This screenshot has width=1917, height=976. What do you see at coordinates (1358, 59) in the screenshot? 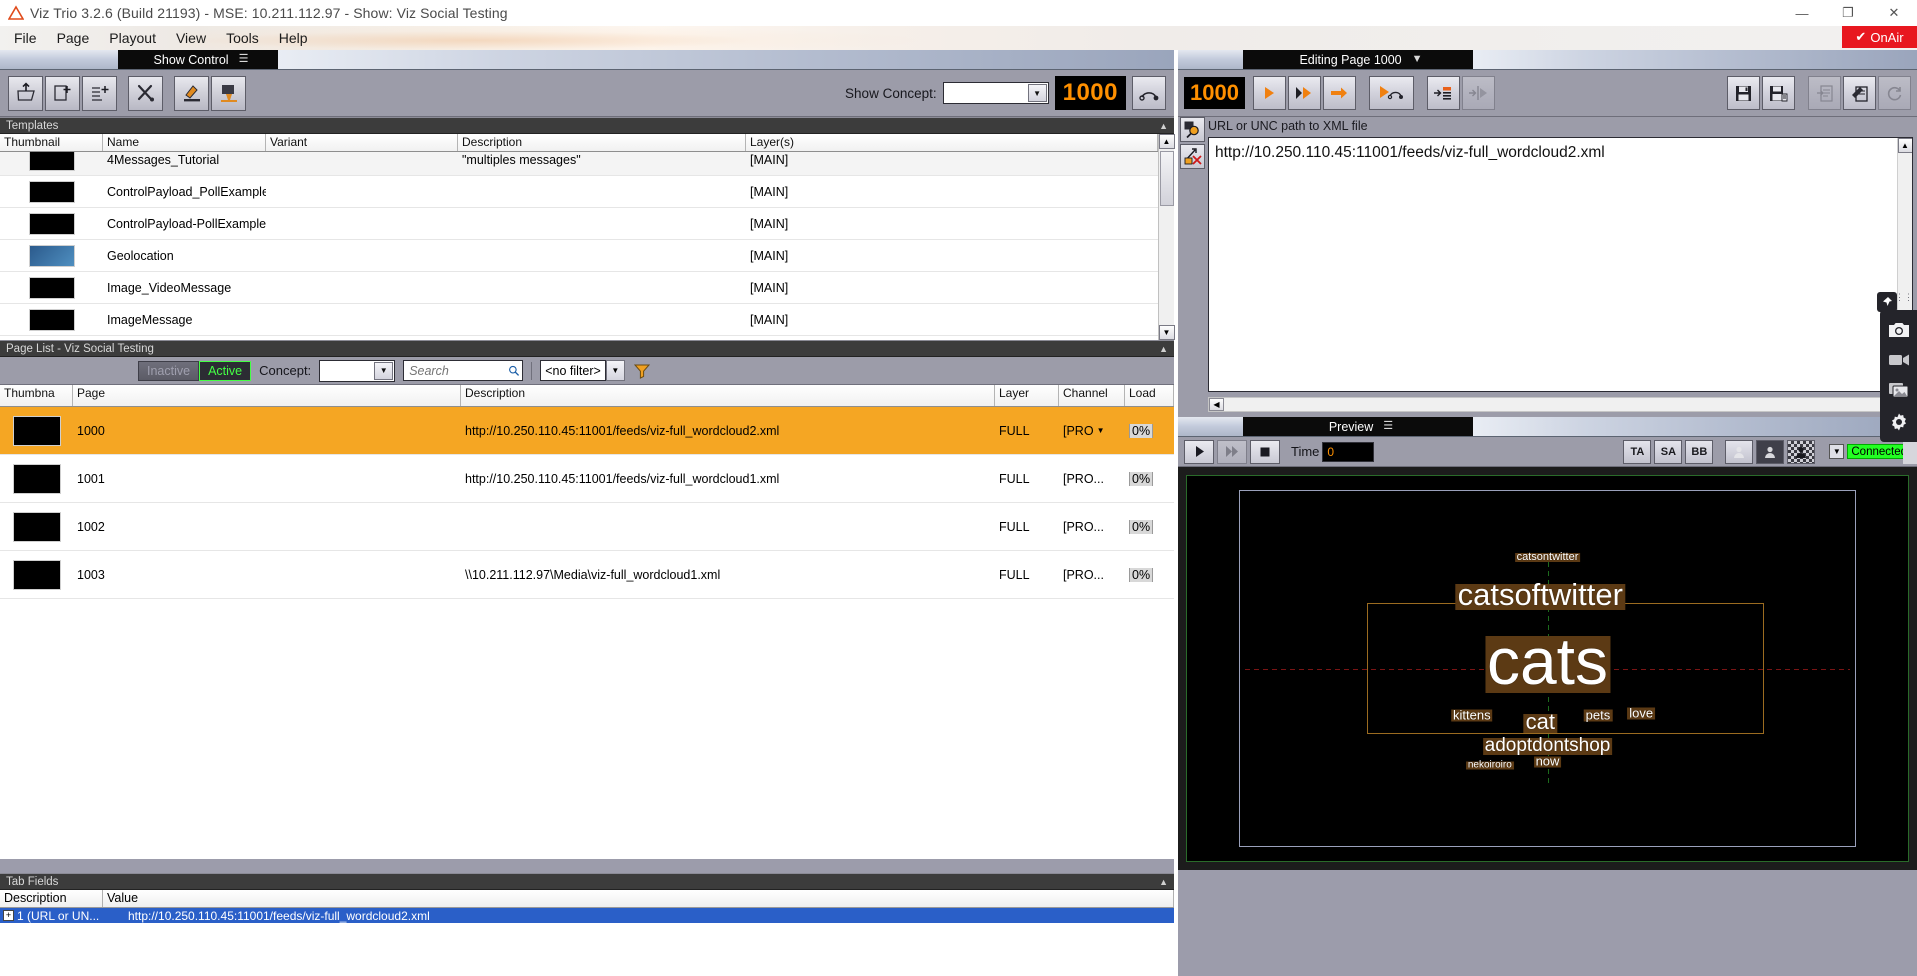
I see `tab-editing-page: Editing Page 1000 ▼` at bounding box center [1358, 59].